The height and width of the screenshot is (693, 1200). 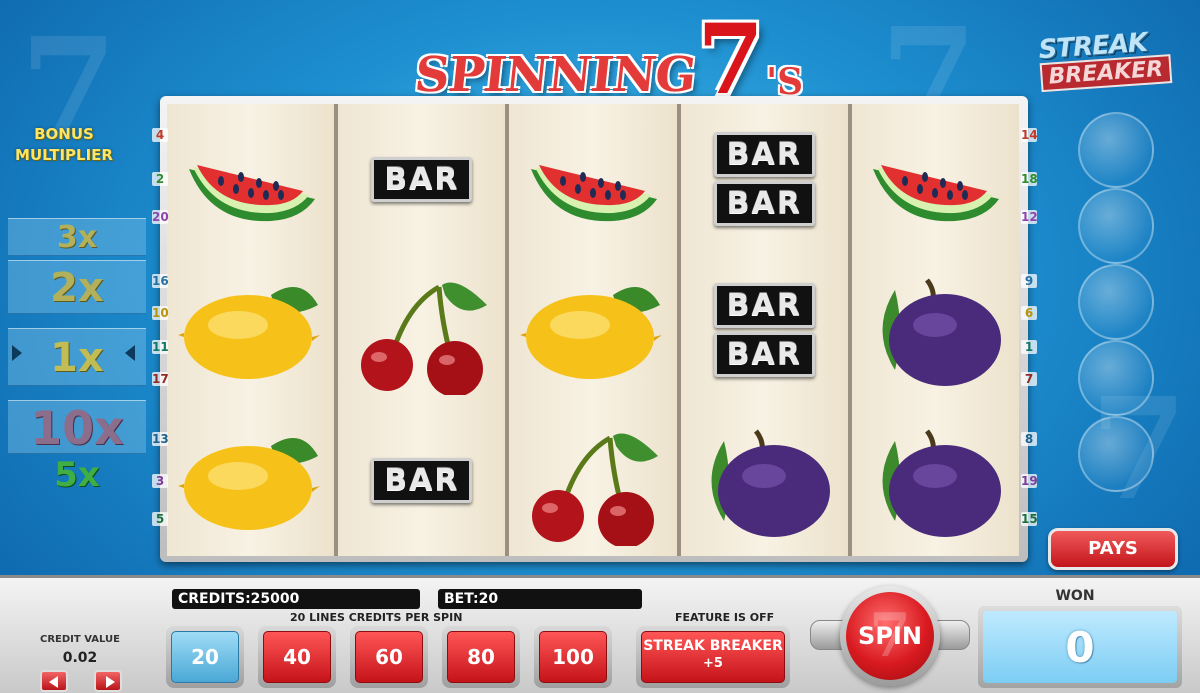 I want to click on bet-button-40: 40, so click(x=297, y=657).